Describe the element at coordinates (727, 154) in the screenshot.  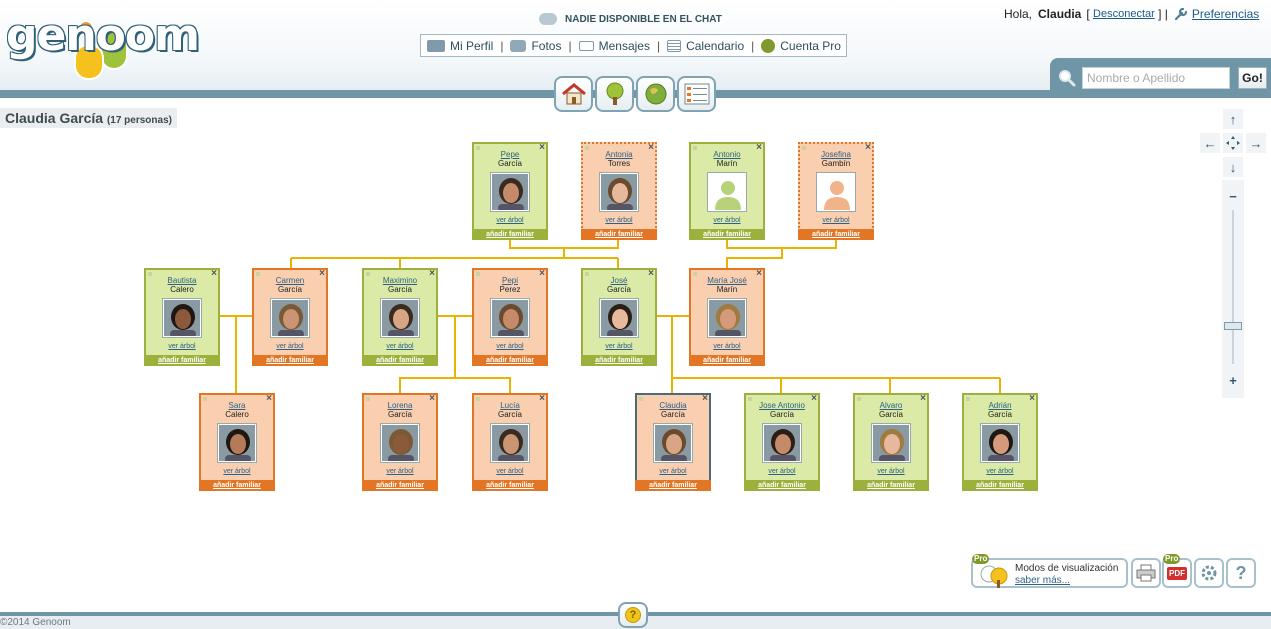
I see `person-first-name: Antonio` at that location.